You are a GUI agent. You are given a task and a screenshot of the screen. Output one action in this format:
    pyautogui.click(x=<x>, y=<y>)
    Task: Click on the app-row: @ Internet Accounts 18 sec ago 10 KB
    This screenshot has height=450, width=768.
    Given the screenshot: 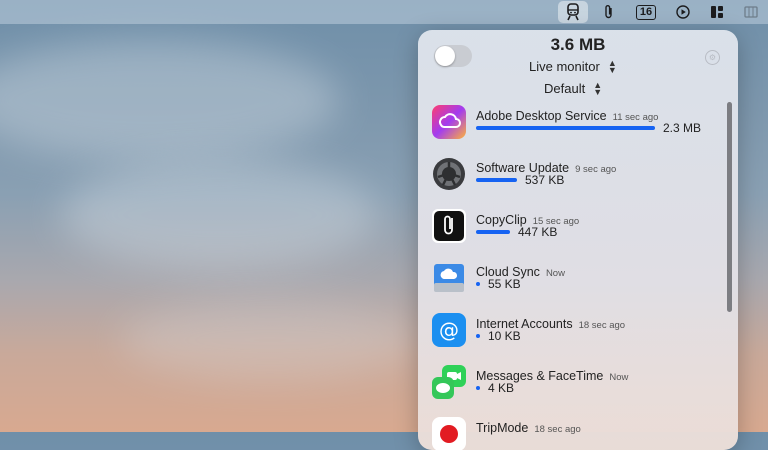 What is the action you would take?
    pyautogui.click(x=573, y=332)
    